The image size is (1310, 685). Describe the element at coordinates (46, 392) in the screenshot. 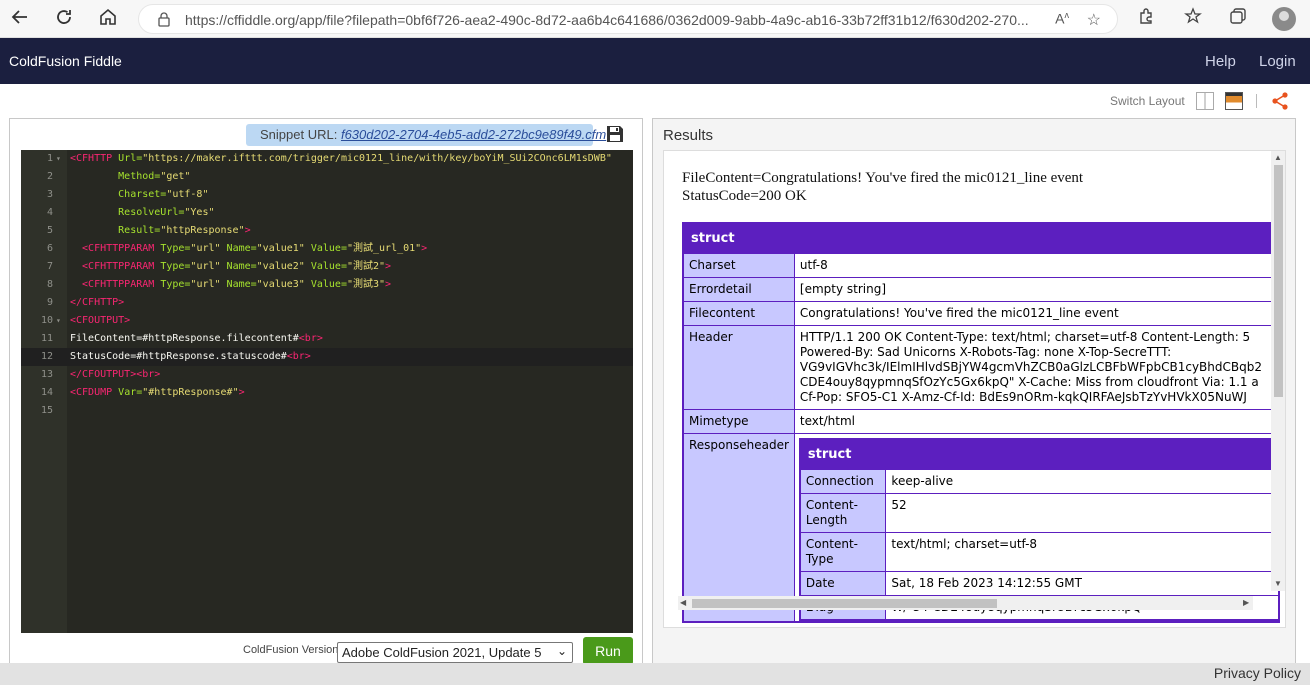

I see `line-number: 14` at that location.